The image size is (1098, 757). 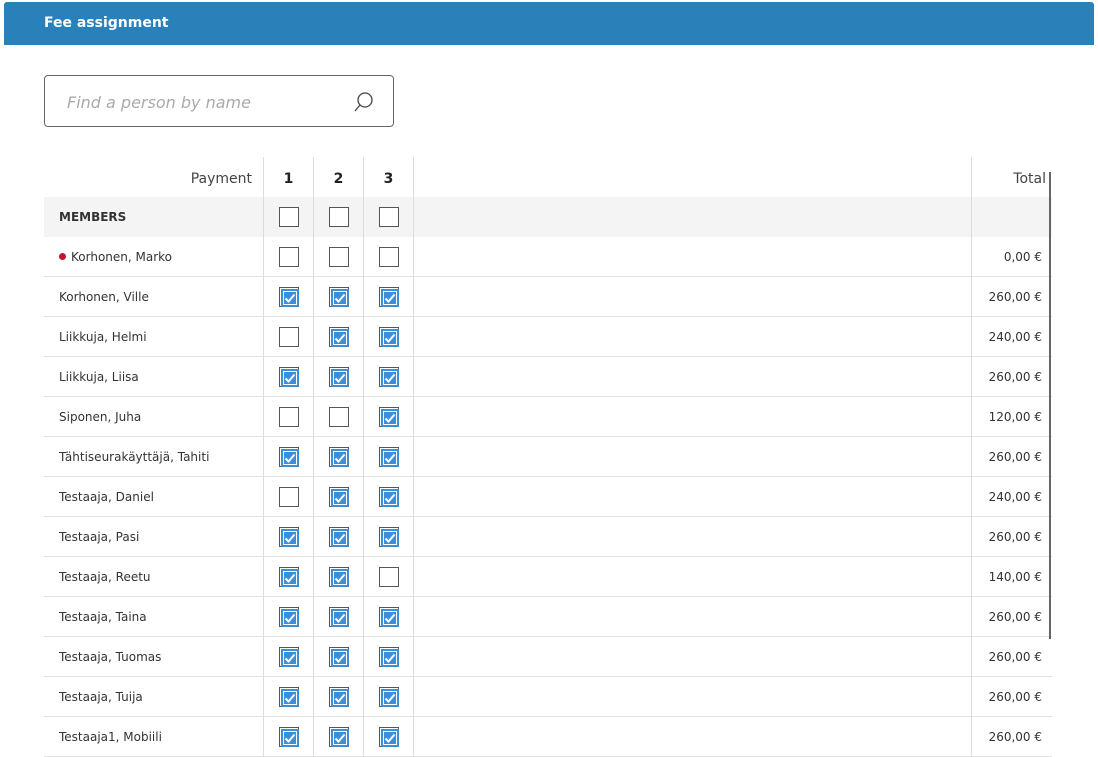 What do you see at coordinates (548, 297) in the screenshot?
I see `table-row: Korhonen, Ville 260,00 €` at bounding box center [548, 297].